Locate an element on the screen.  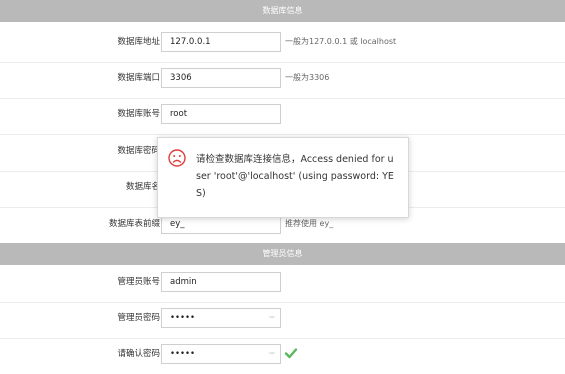
db-user-label: 数据库账号 is located at coordinates (138, 114).